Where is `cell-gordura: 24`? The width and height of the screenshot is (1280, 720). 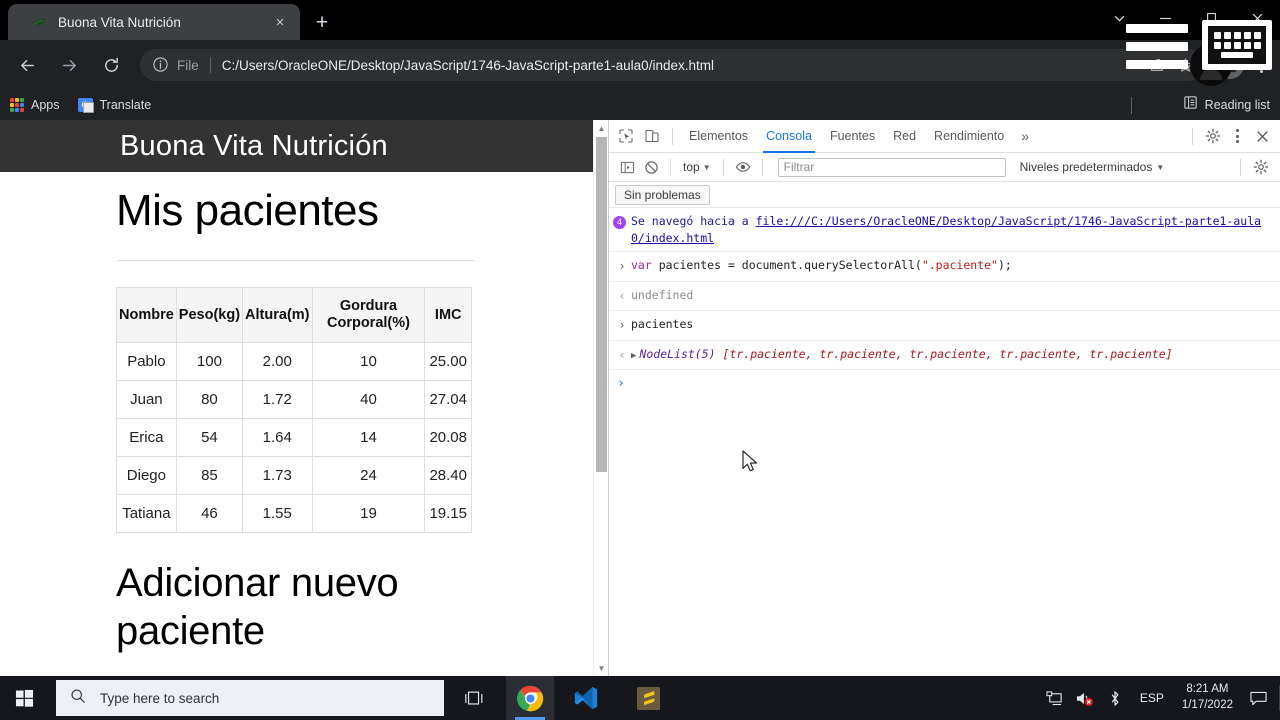 cell-gordura: 24 is located at coordinates (368, 475).